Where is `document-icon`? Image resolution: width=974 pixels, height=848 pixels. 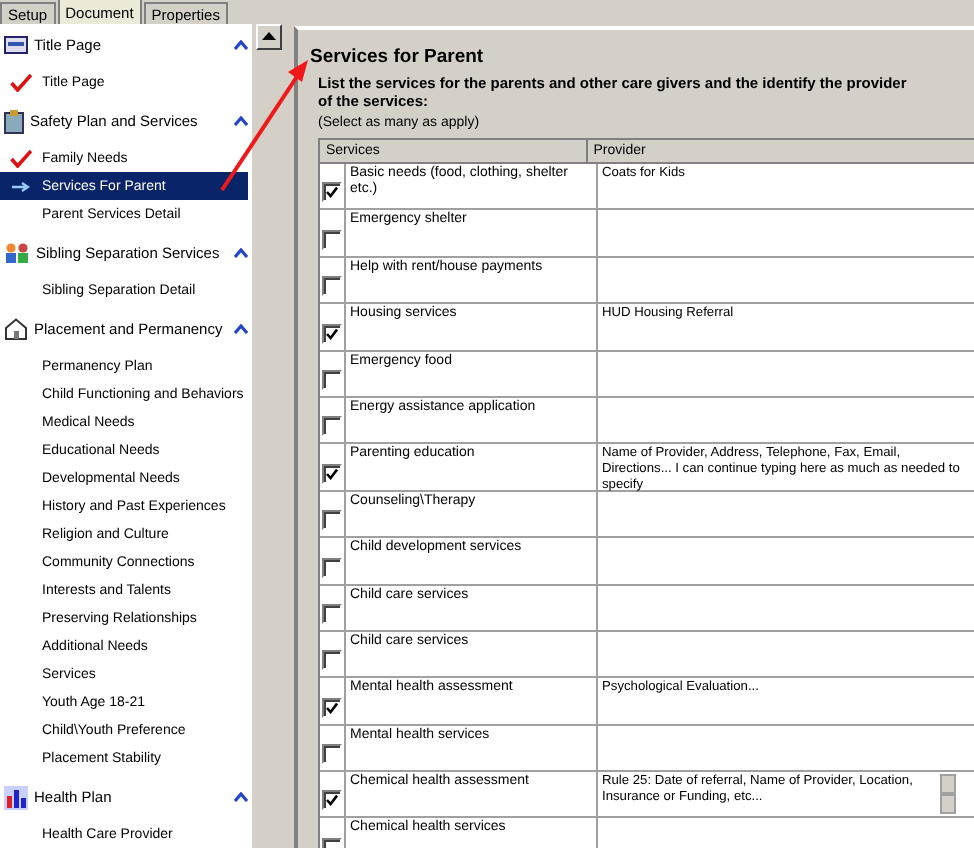
document-icon is located at coordinates (16, 45).